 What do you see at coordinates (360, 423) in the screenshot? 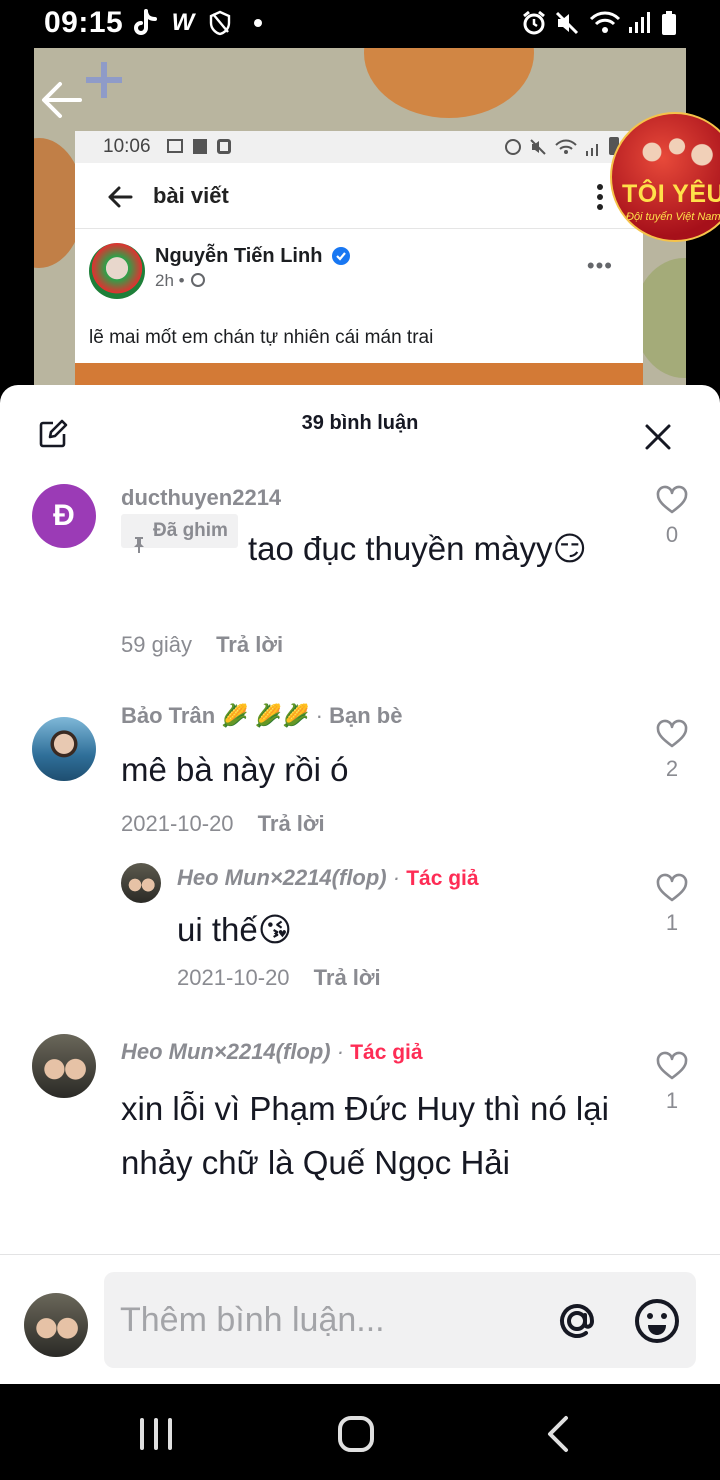
I see `comments-count-title: 39 bình luận` at bounding box center [360, 423].